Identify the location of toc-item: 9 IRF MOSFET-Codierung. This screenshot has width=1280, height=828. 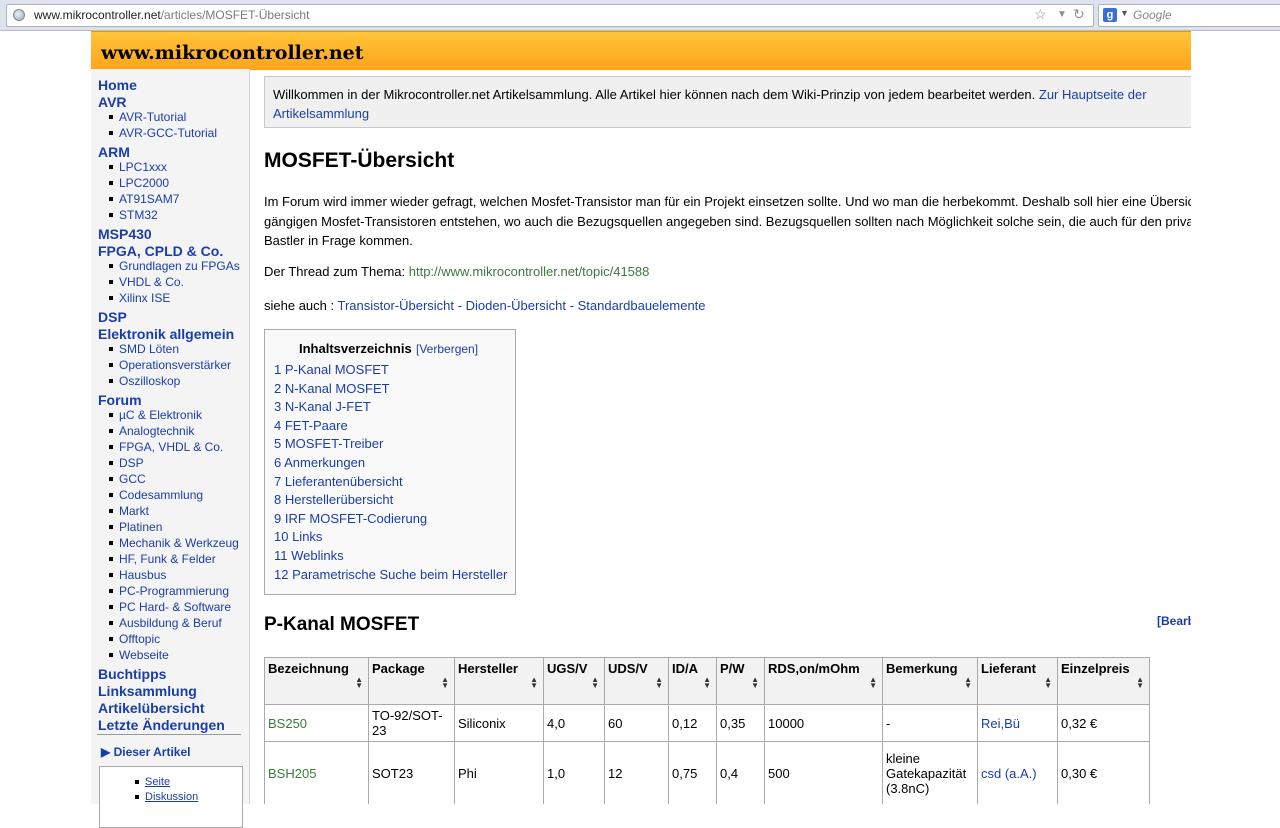
(350, 518).